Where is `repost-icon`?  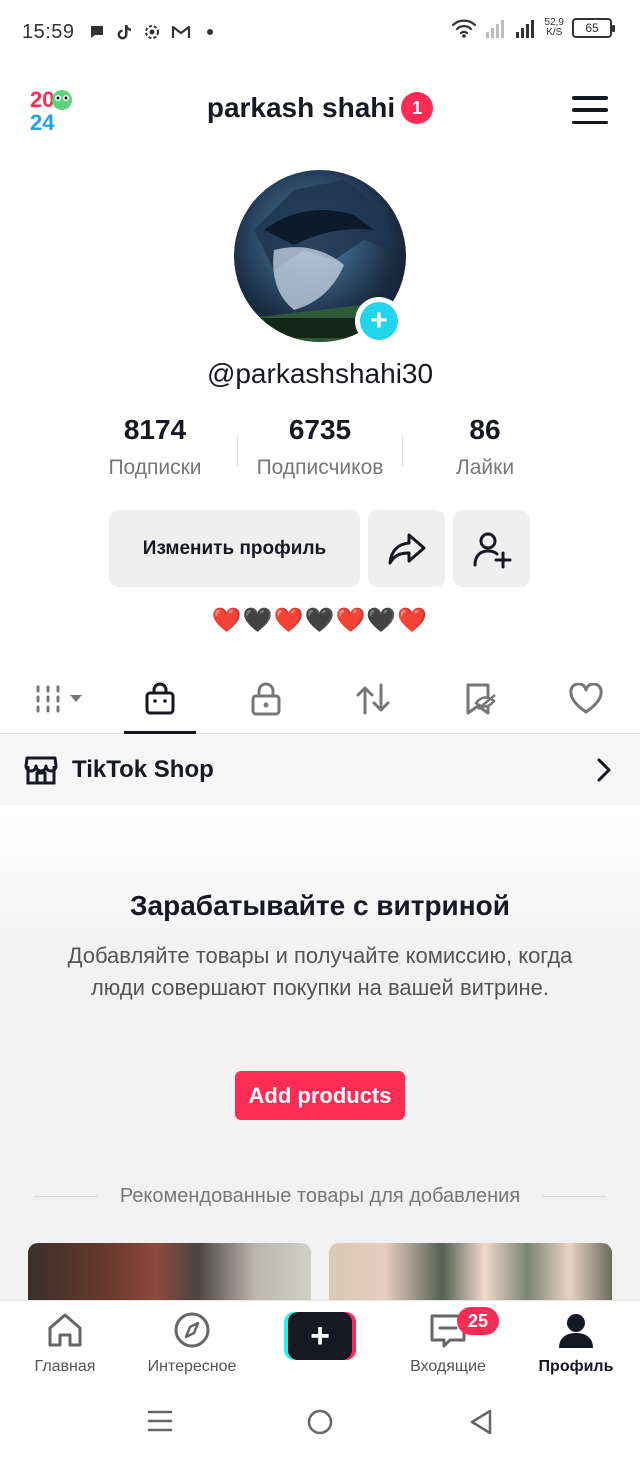 repost-icon is located at coordinates (373, 699).